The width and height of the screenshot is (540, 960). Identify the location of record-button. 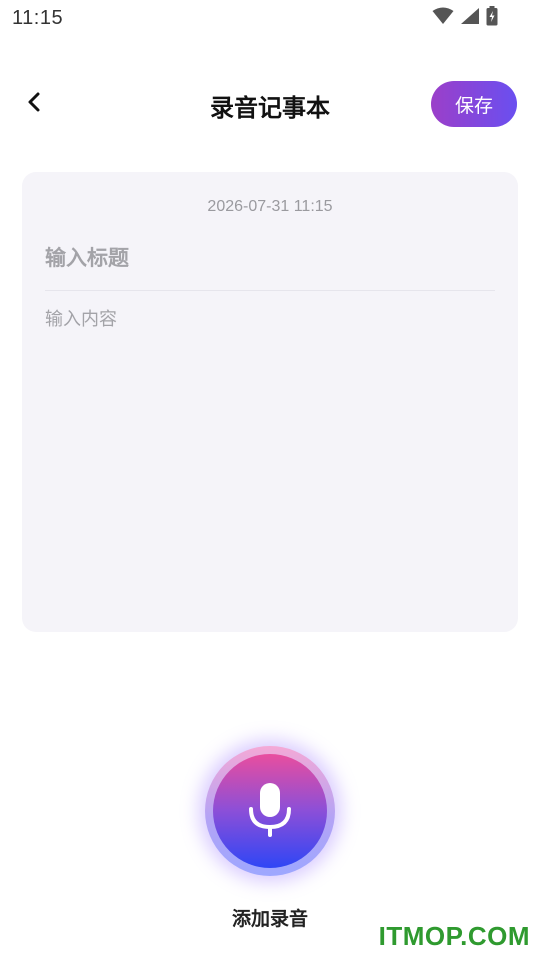
(270, 811).